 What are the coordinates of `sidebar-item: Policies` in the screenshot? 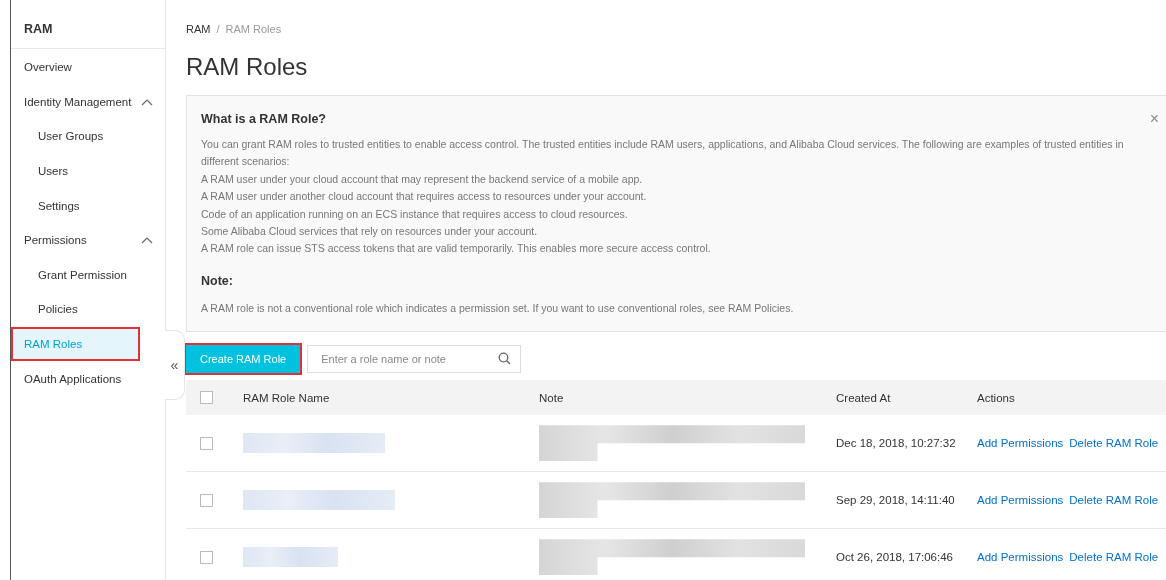 It's located at (88, 309).